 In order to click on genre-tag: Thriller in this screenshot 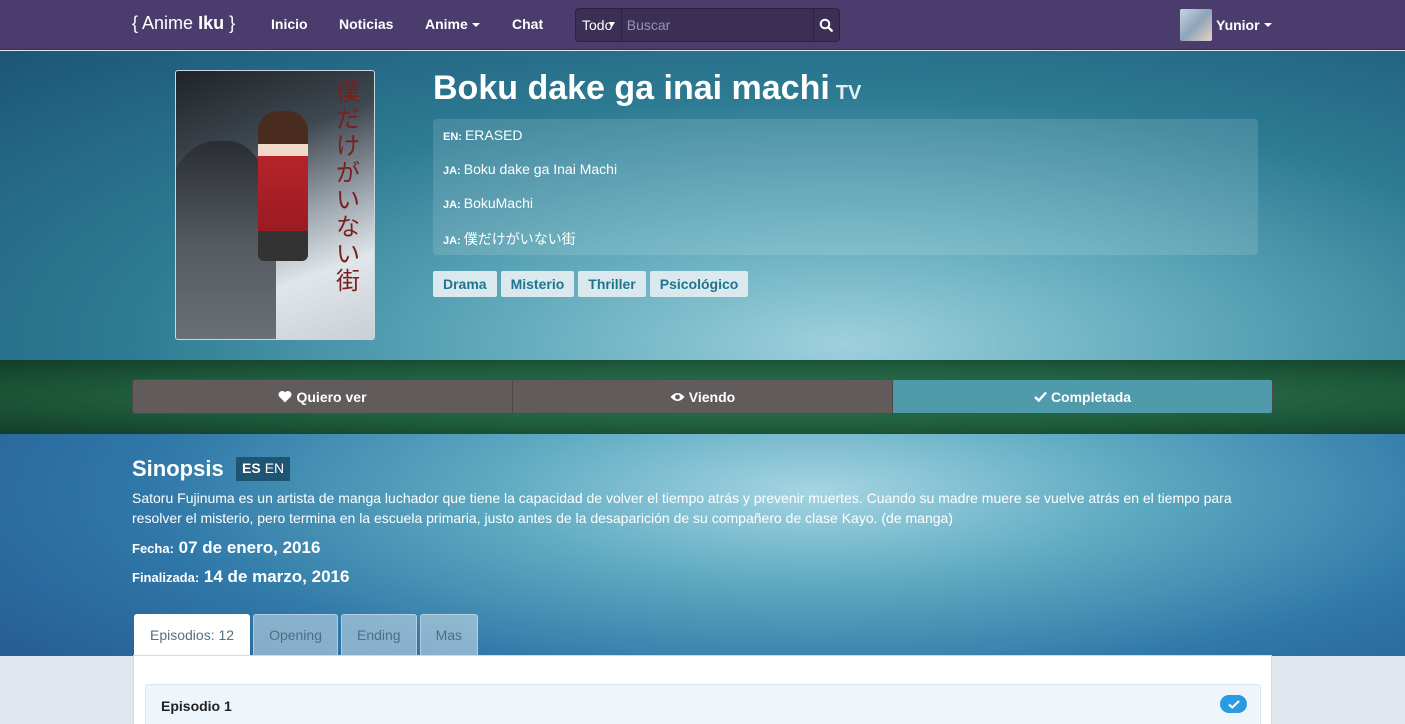, I will do `click(612, 284)`.